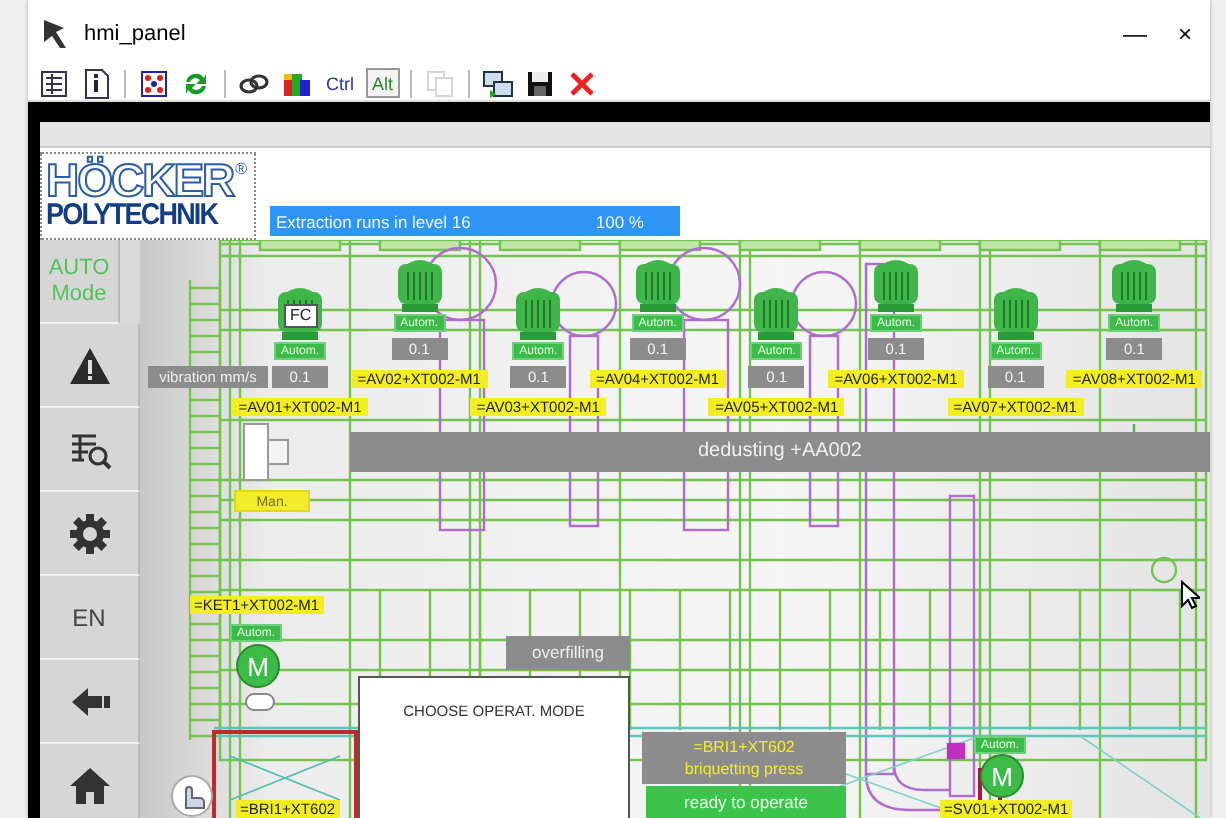 This screenshot has width=1226, height=818. I want to click on modifier-key-button: Ctrl, so click(340, 83).